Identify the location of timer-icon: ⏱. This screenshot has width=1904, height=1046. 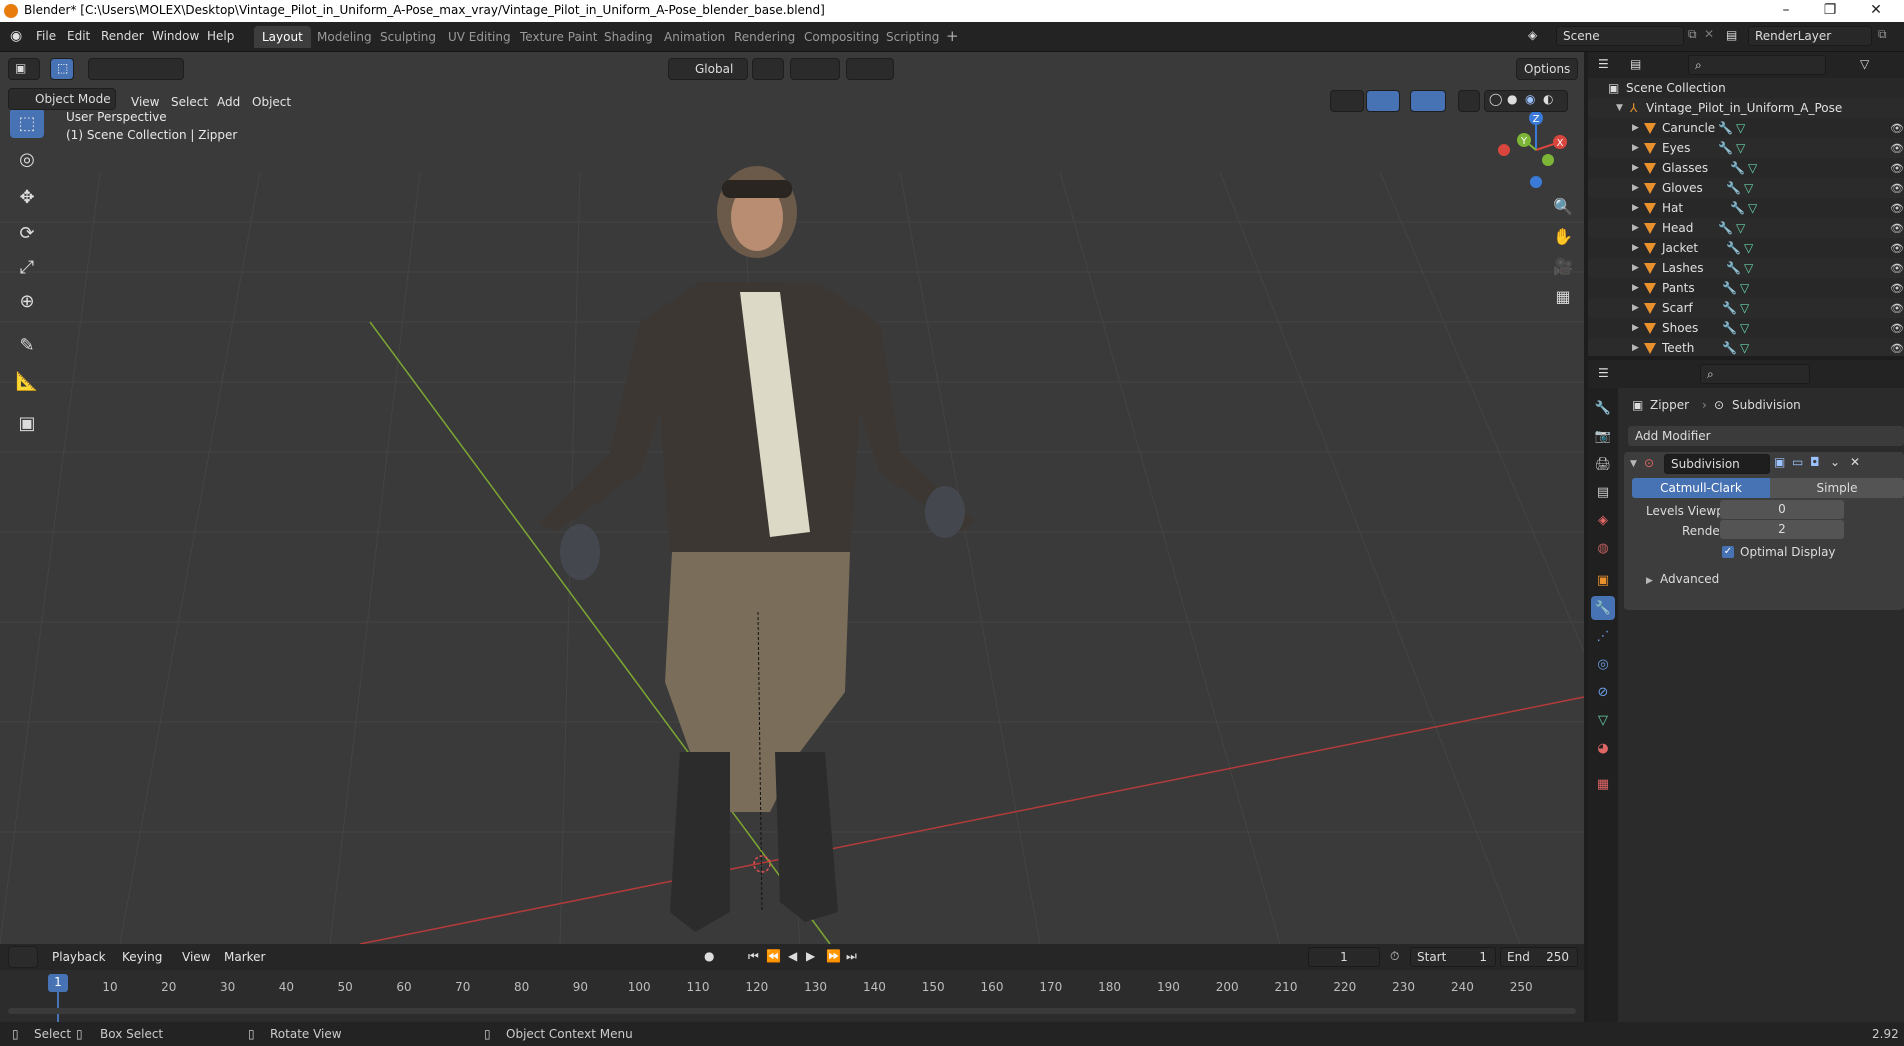
(1394, 956).